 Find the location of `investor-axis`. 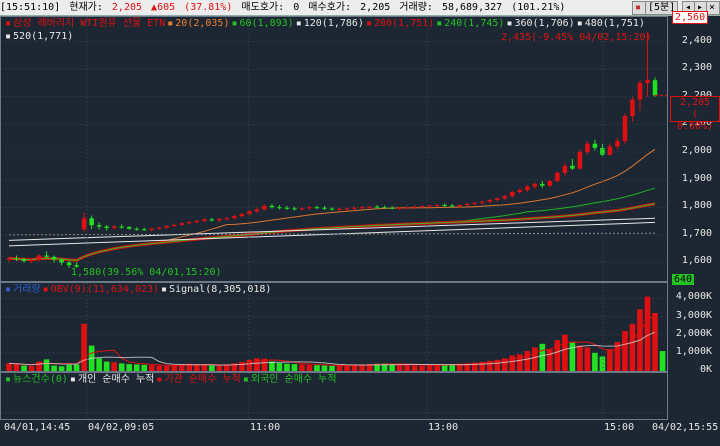

investor-axis is located at coordinates (694, 396).